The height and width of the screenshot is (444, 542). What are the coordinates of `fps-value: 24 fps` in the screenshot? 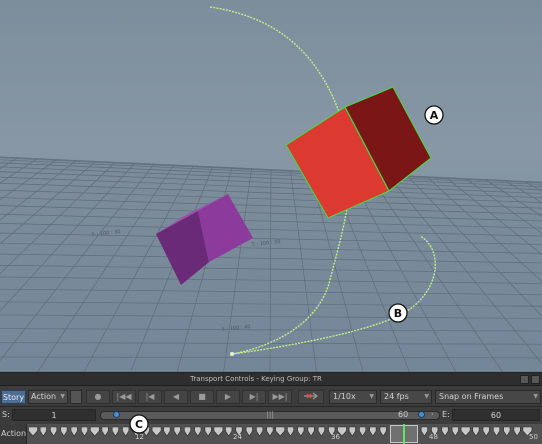 It's located at (396, 396).